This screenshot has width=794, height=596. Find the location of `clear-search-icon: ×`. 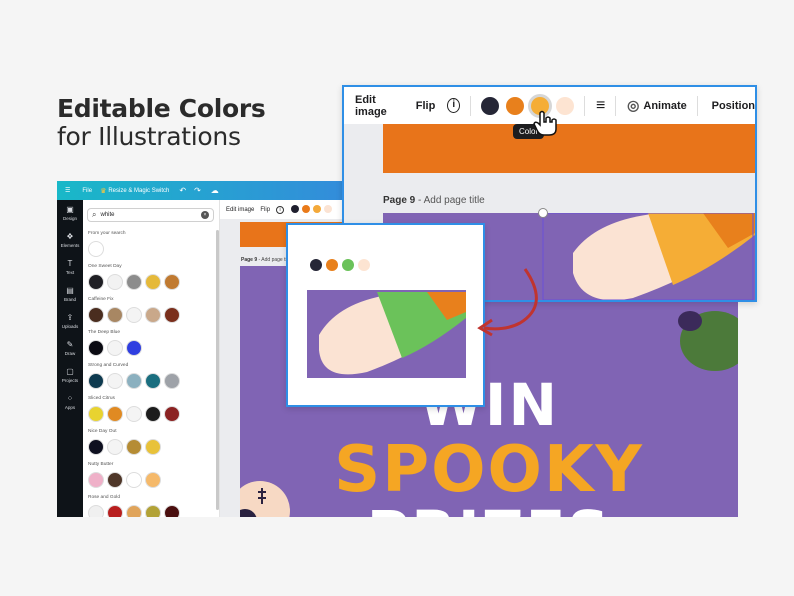

clear-search-icon: × is located at coordinates (205, 215).